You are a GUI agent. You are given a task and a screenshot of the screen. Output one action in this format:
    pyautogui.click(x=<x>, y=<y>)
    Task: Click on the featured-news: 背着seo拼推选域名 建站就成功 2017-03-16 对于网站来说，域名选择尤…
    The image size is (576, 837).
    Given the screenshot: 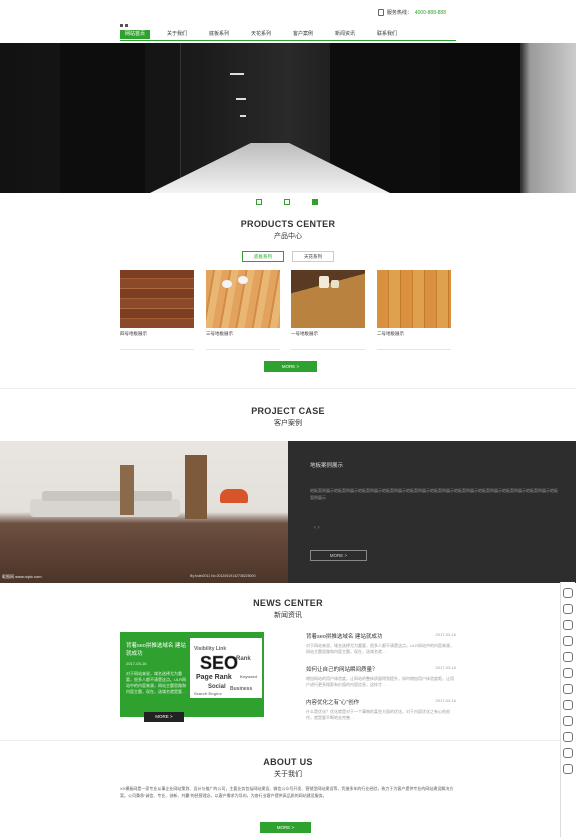 What is the action you would take?
    pyautogui.click(x=192, y=677)
    